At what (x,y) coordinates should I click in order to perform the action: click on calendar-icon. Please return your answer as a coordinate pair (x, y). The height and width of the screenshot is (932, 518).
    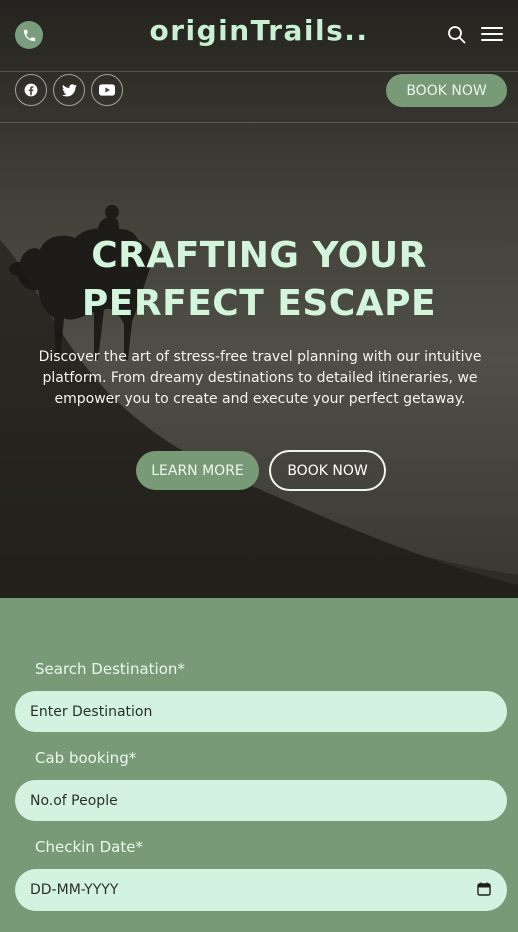
    Looking at the image, I should click on (484, 889).